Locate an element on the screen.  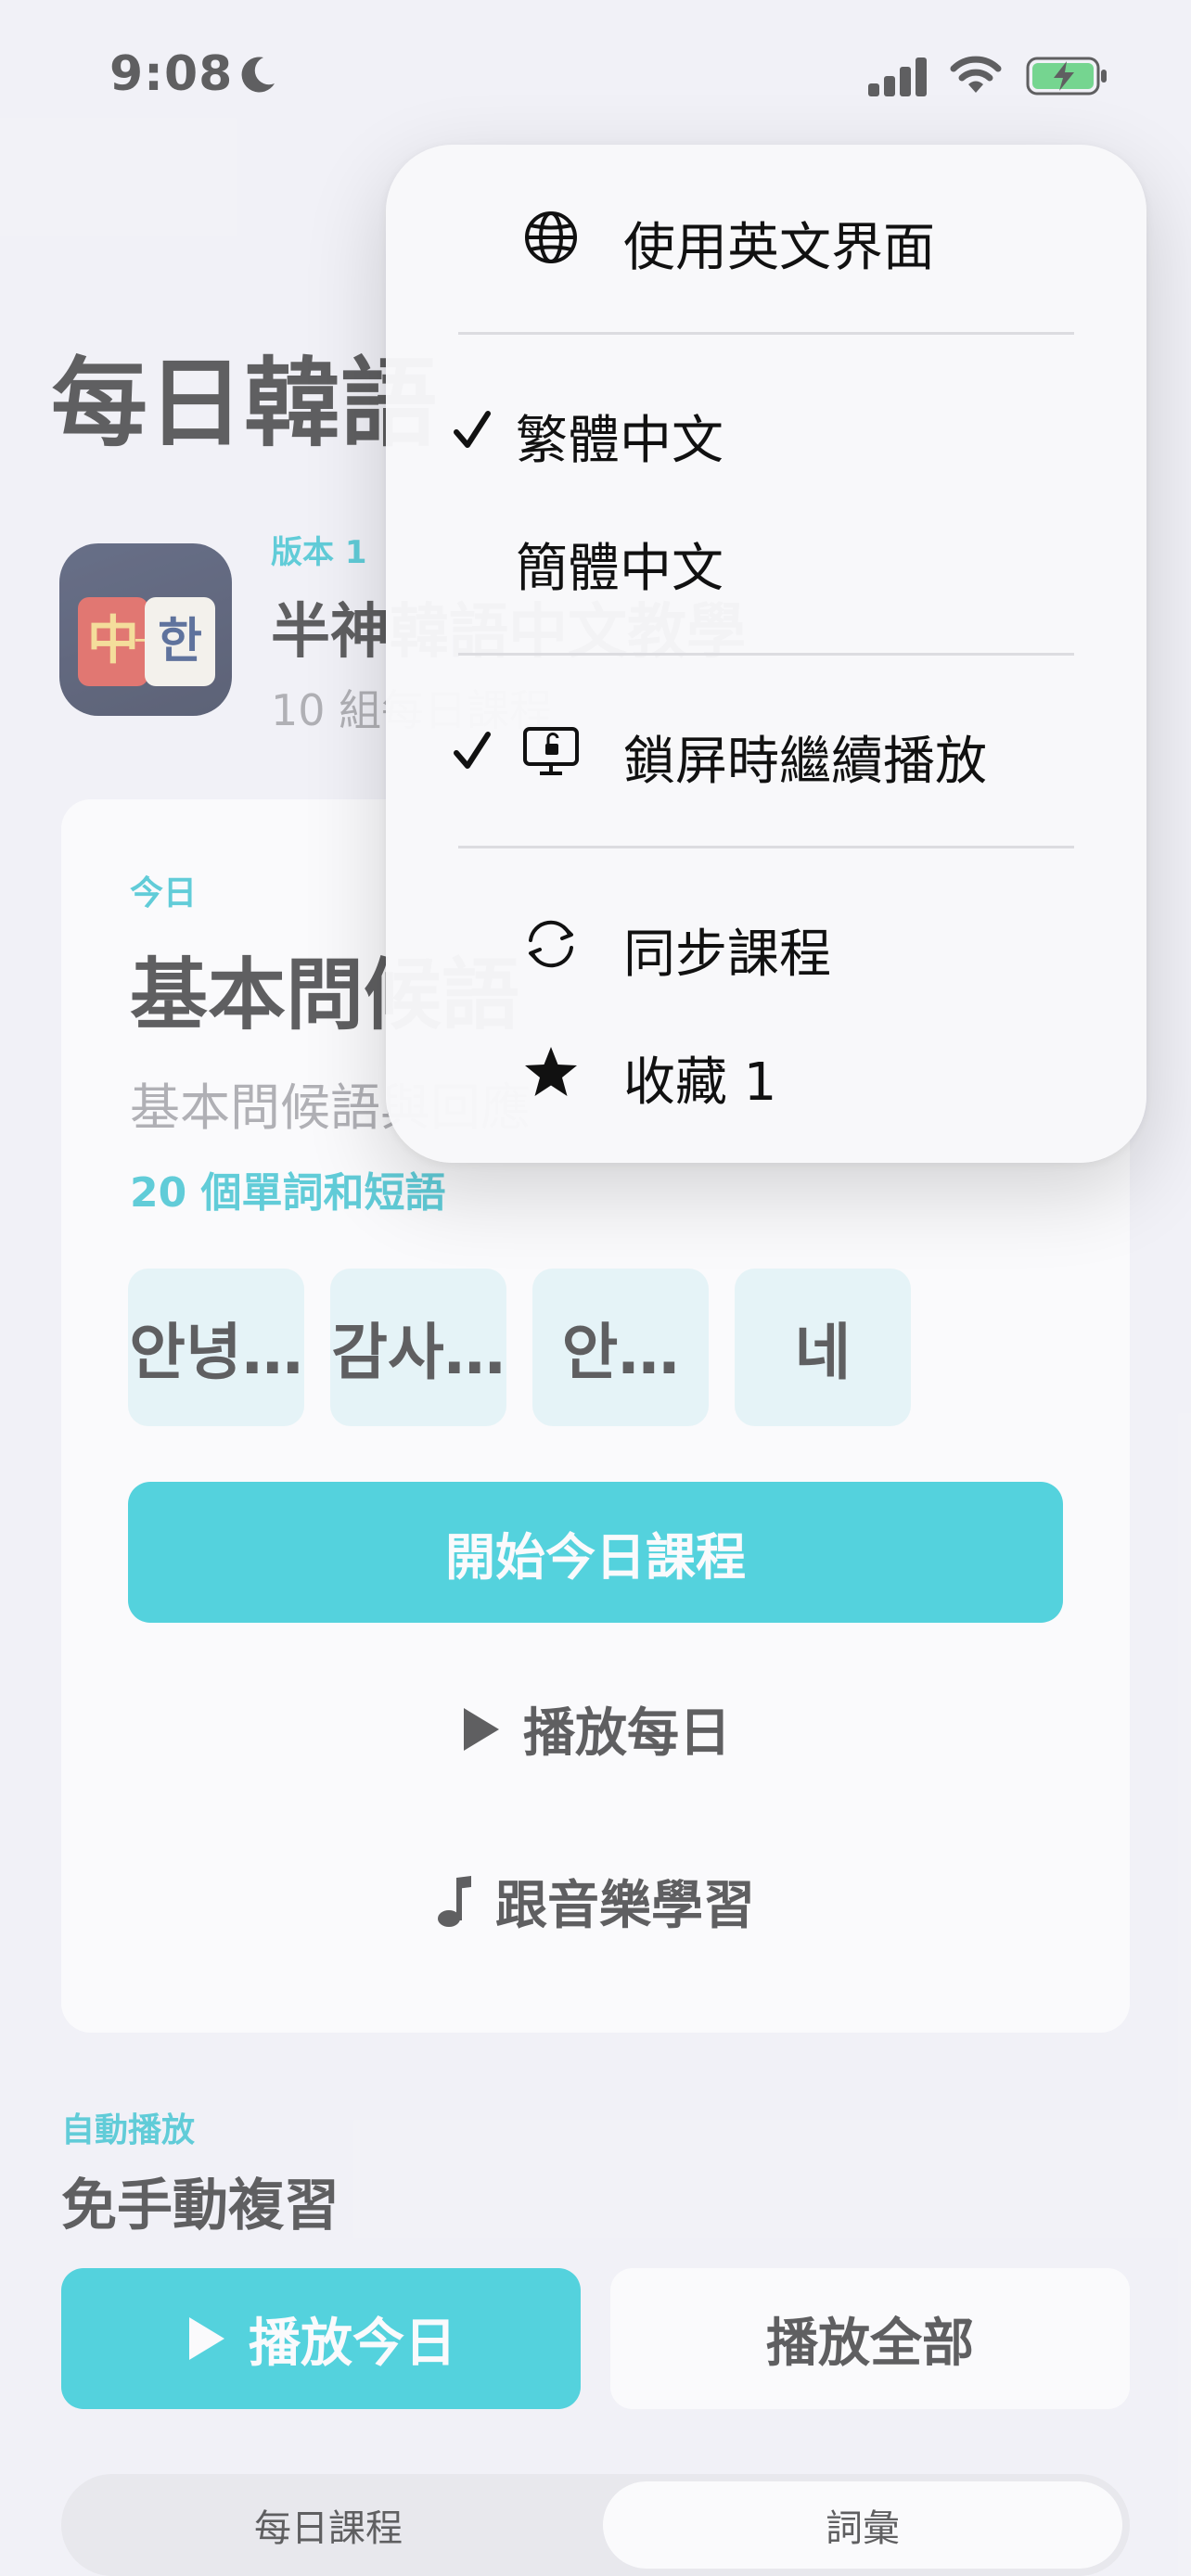
globe-icon is located at coordinates (551, 237).